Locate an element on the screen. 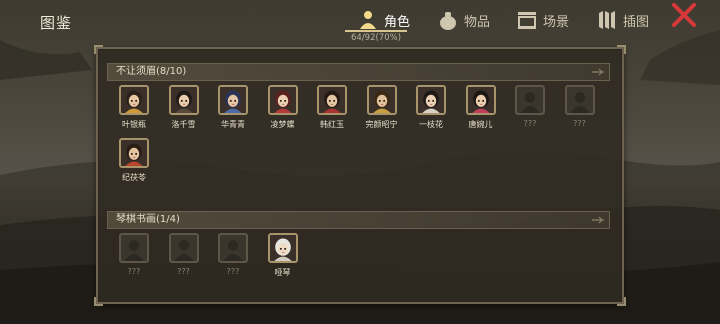 The height and width of the screenshot is (324, 720). tab-label: 角色 is located at coordinates (397, 22).